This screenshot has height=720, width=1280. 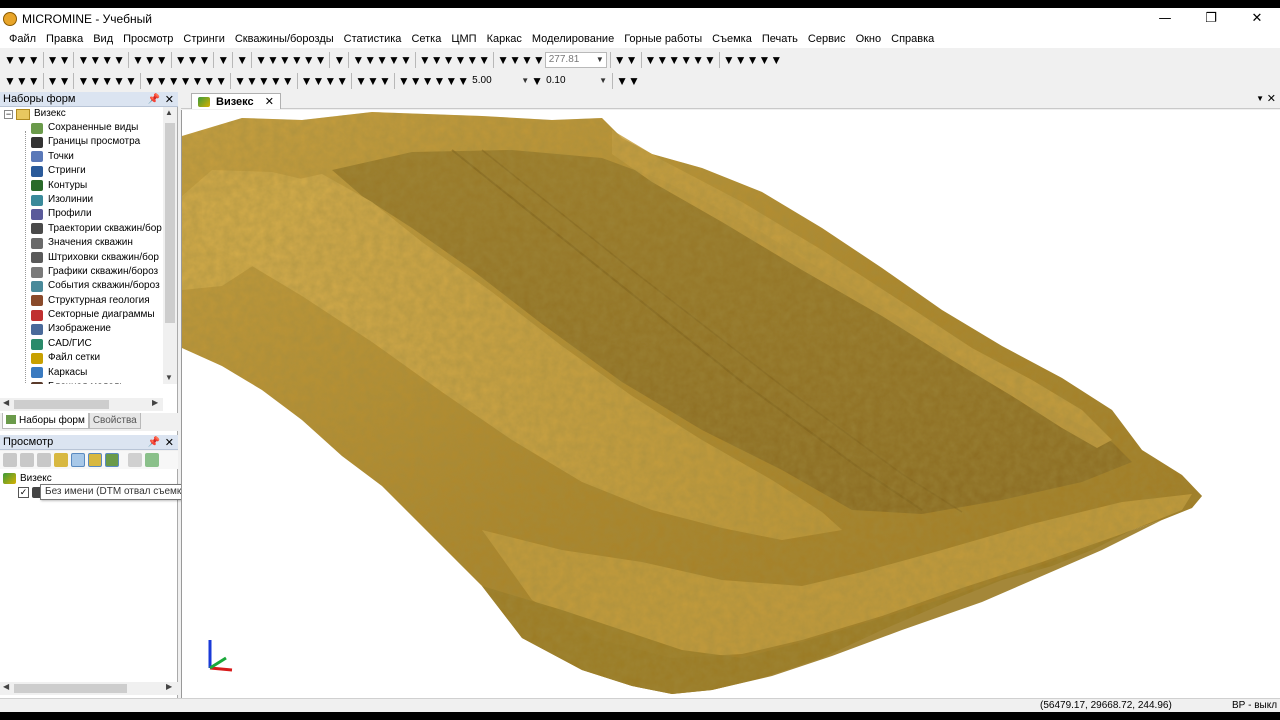 I want to click on menu-window: Окно, so click(x=869, y=39).